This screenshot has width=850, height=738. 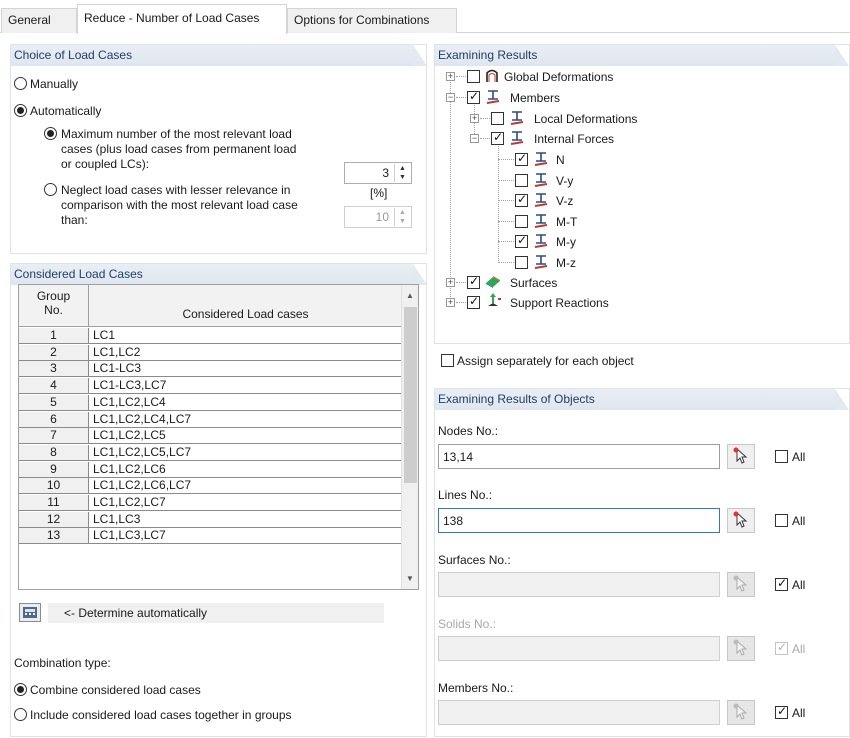 I want to click on n-label: N, so click(x=560, y=160).